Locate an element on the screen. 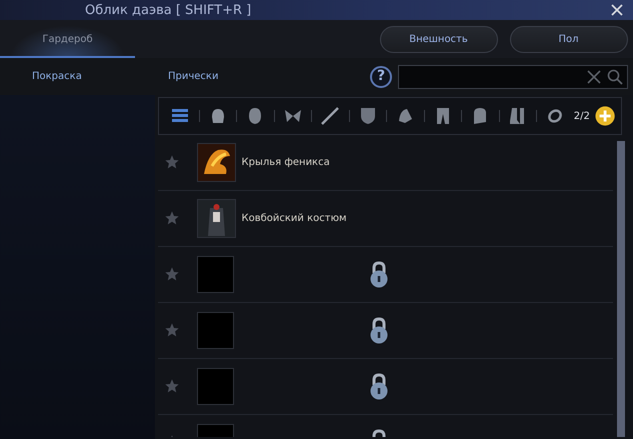  clear-icon is located at coordinates (593, 77).